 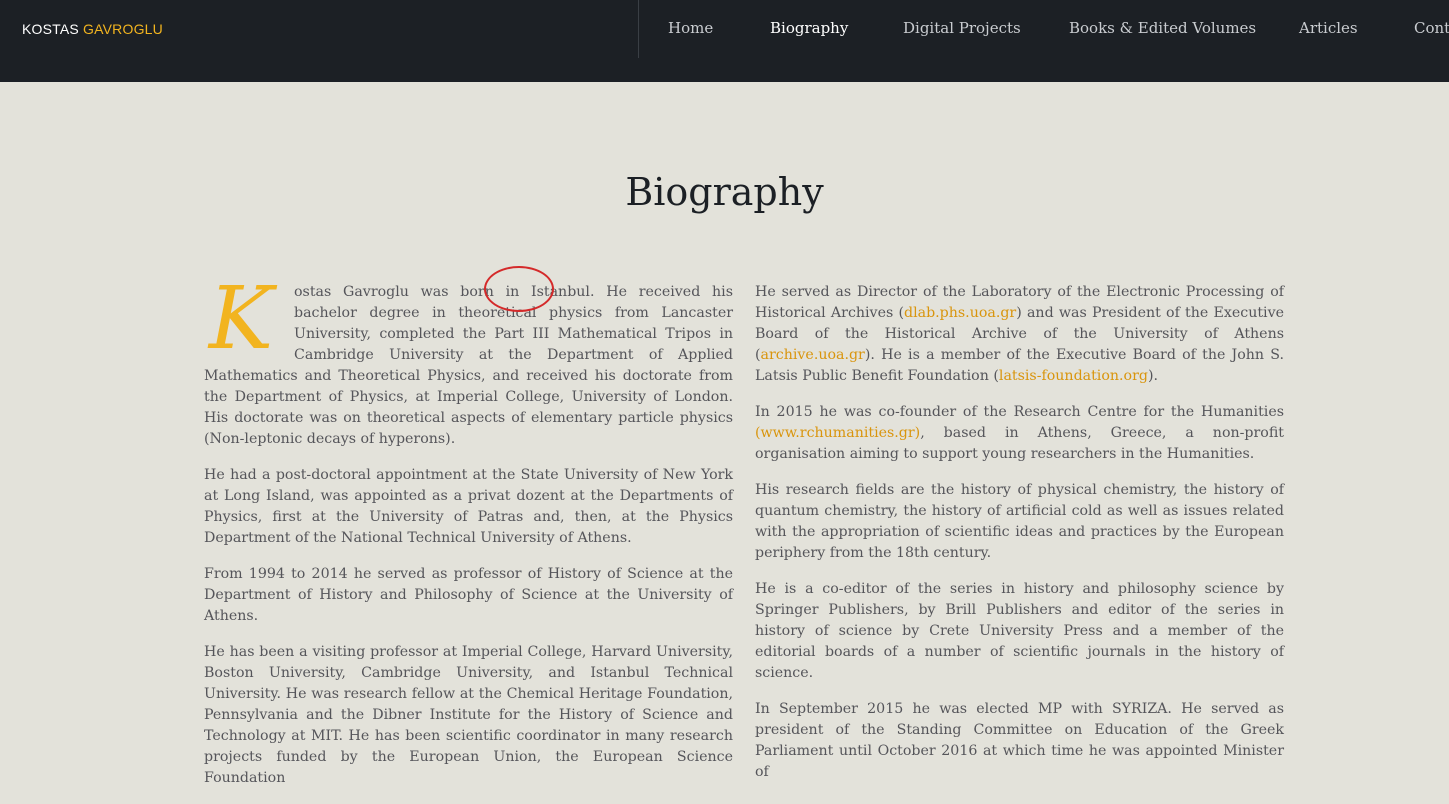 What do you see at coordinates (241, 319) in the screenshot?
I see `drop-cap: K` at bounding box center [241, 319].